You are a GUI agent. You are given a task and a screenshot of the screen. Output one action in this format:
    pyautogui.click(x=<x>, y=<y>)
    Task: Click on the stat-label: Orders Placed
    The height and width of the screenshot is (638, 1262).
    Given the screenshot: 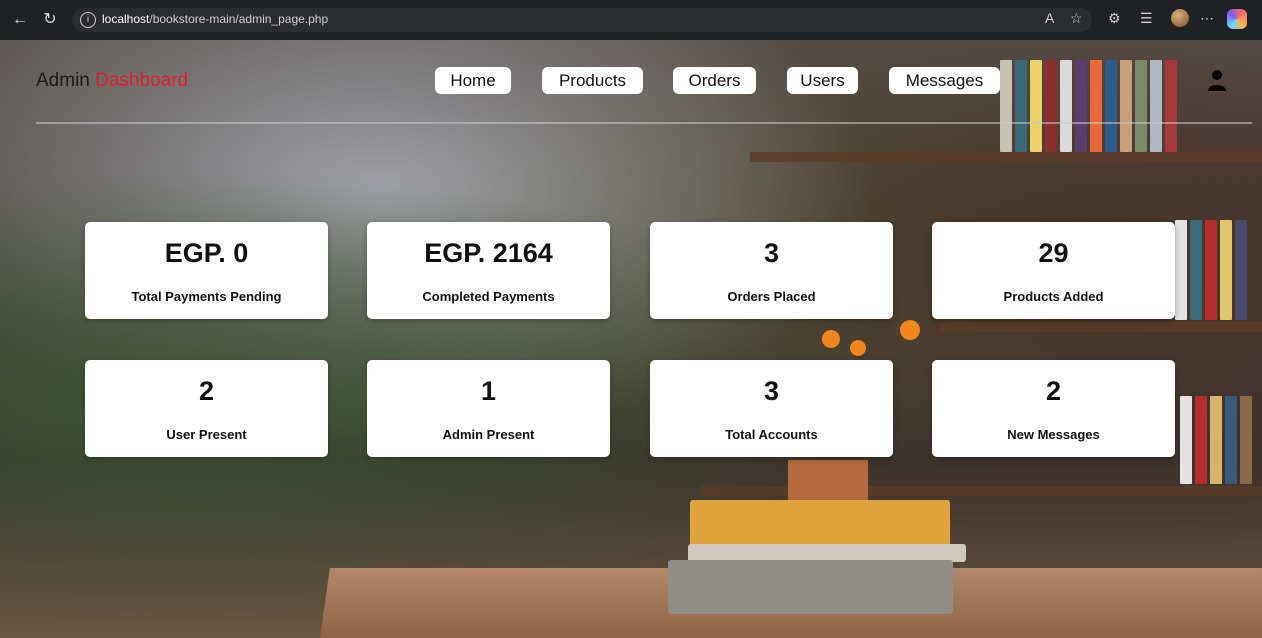 What is the action you would take?
    pyautogui.click(x=771, y=296)
    